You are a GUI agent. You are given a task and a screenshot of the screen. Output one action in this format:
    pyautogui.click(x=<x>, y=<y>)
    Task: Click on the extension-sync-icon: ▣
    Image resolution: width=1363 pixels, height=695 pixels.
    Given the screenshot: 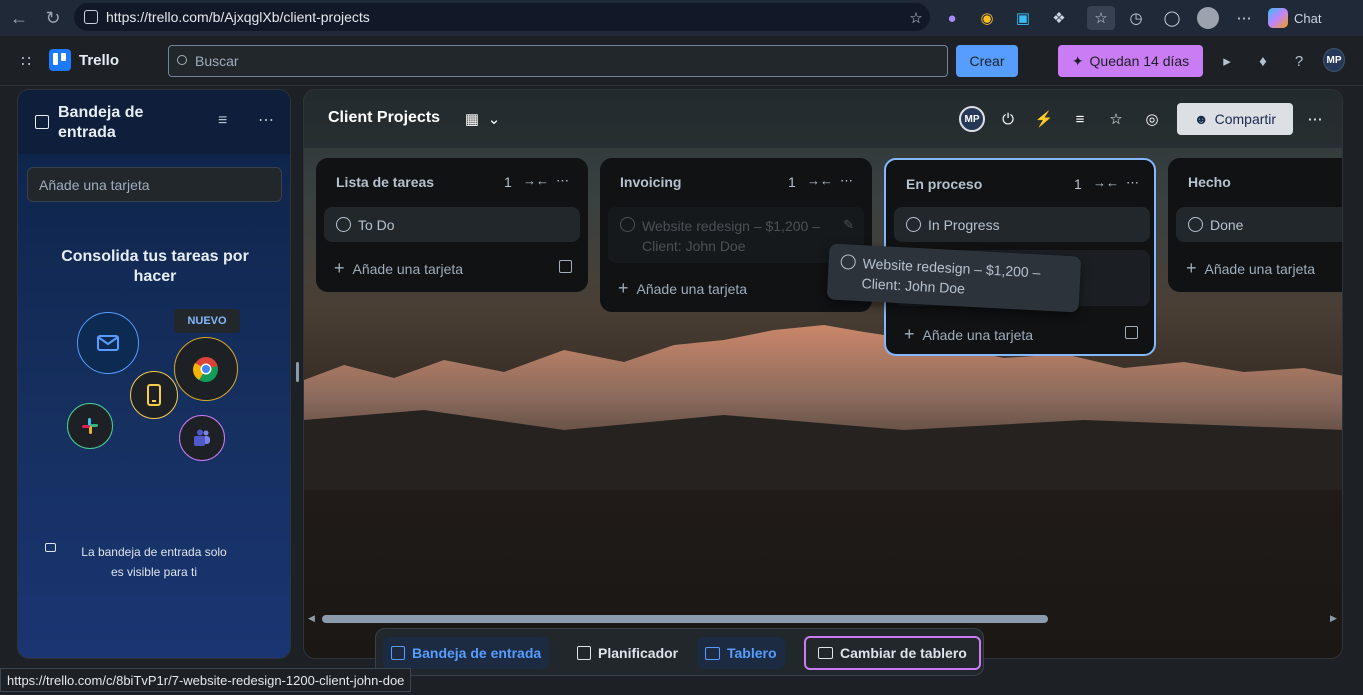 What is the action you would take?
    pyautogui.click(x=1023, y=18)
    